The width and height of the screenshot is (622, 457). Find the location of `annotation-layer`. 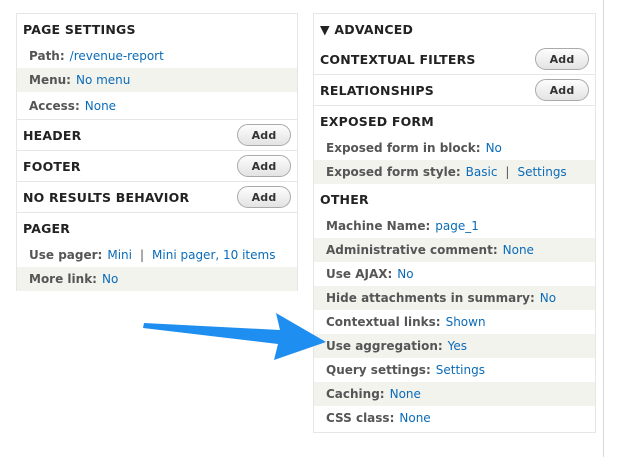

annotation-layer is located at coordinates (234, 336).